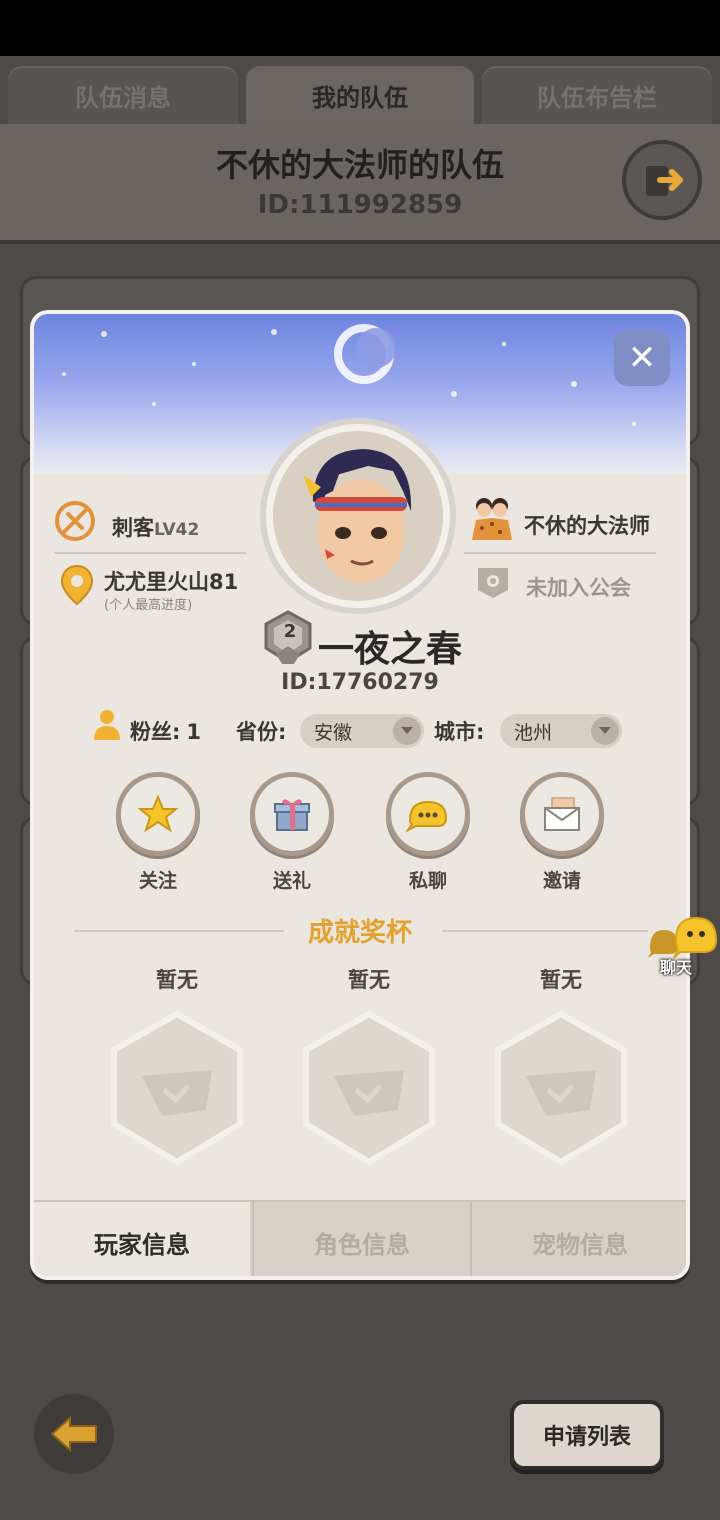  What do you see at coordinates (561, 881) in the screenshot?
I see `invite-label: 邀请` at bounding box center [561, 881].